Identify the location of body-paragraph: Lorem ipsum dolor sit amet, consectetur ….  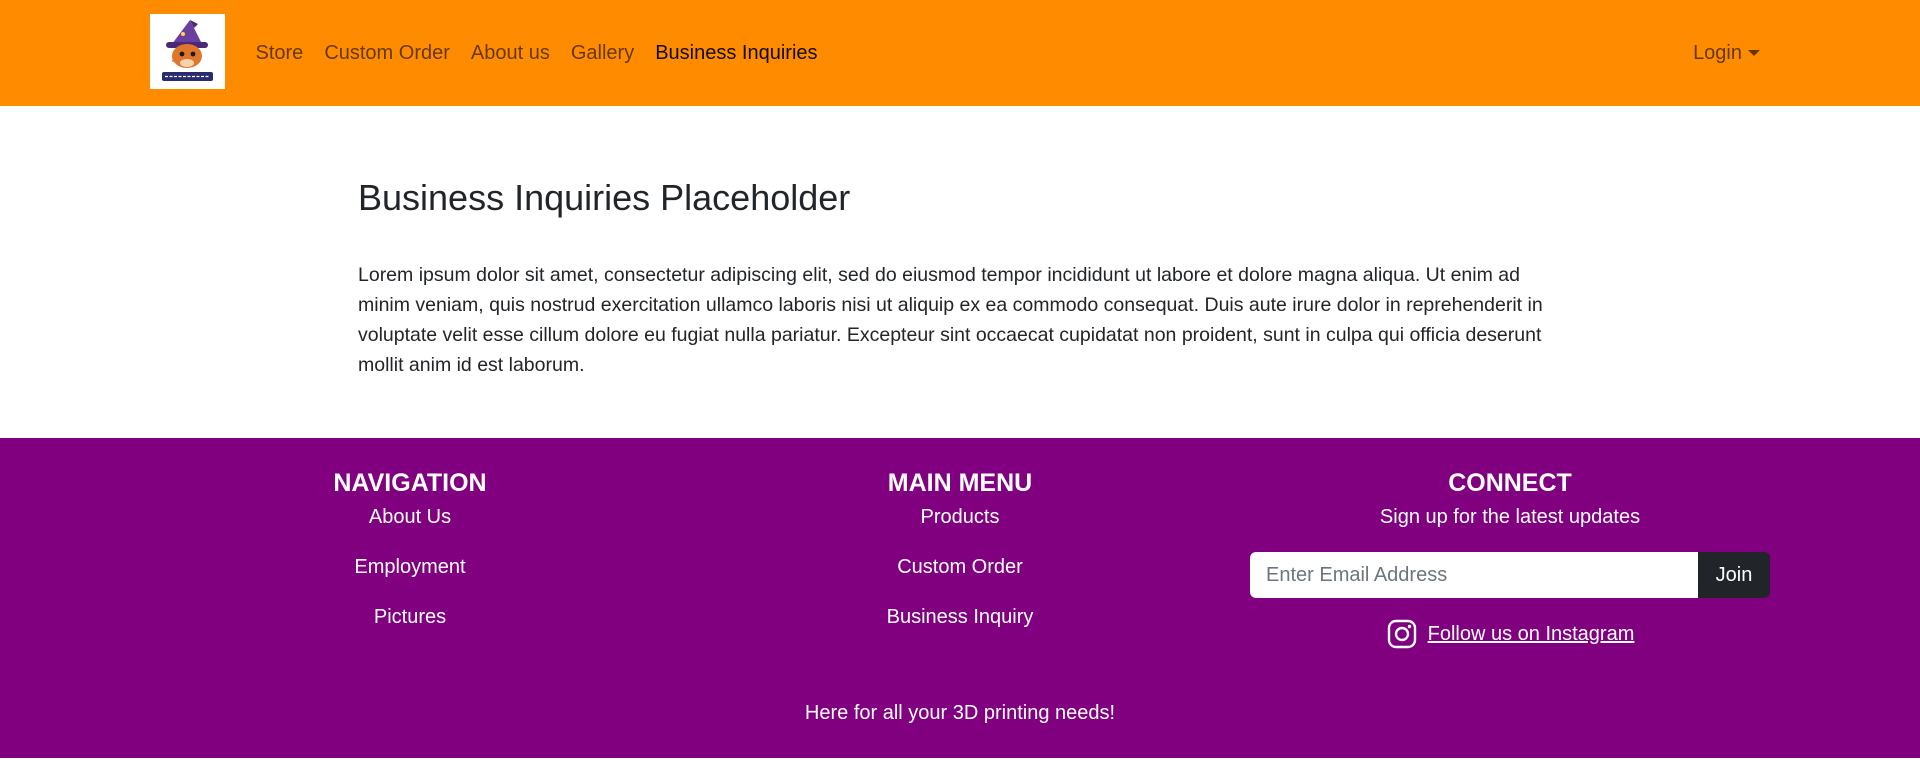
(950, 320).